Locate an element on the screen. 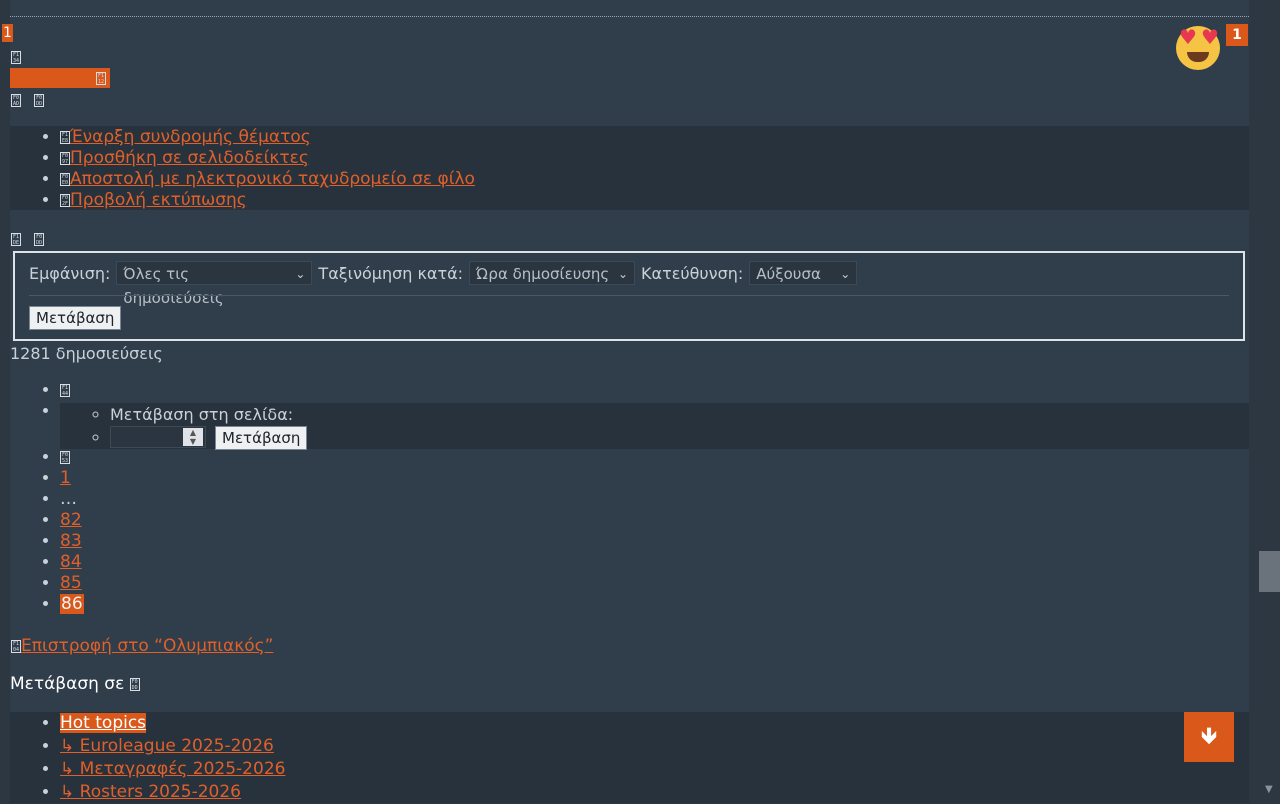  page-item: 1 is located at coordinates (72, 478).